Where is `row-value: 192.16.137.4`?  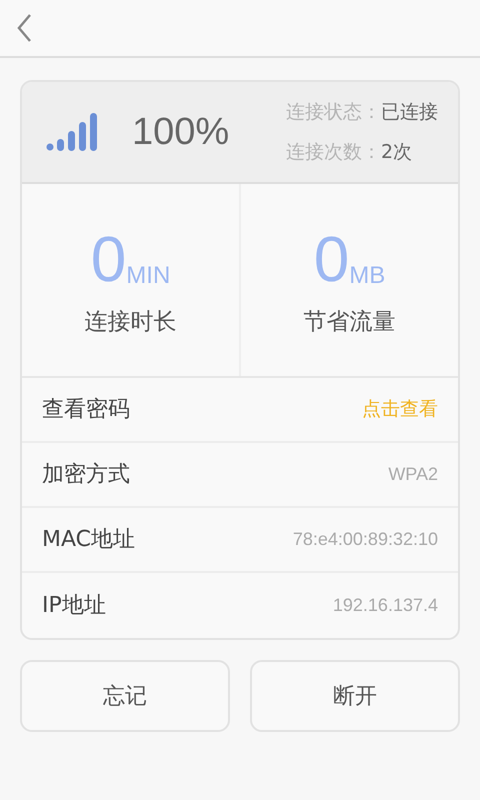 row-value: 192.16.137.4 is located at coordinates (385, 605).